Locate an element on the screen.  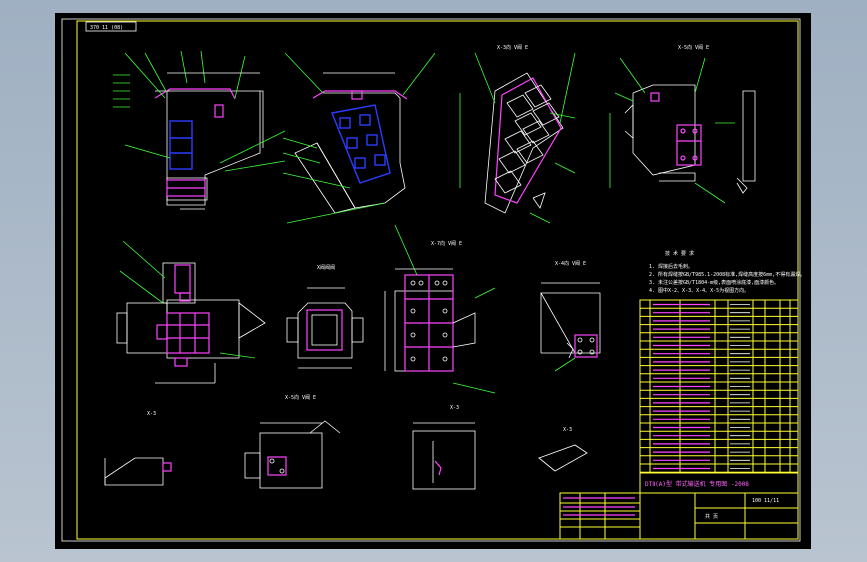
view-9-label: X-3 is located at coordinates (151, 414).